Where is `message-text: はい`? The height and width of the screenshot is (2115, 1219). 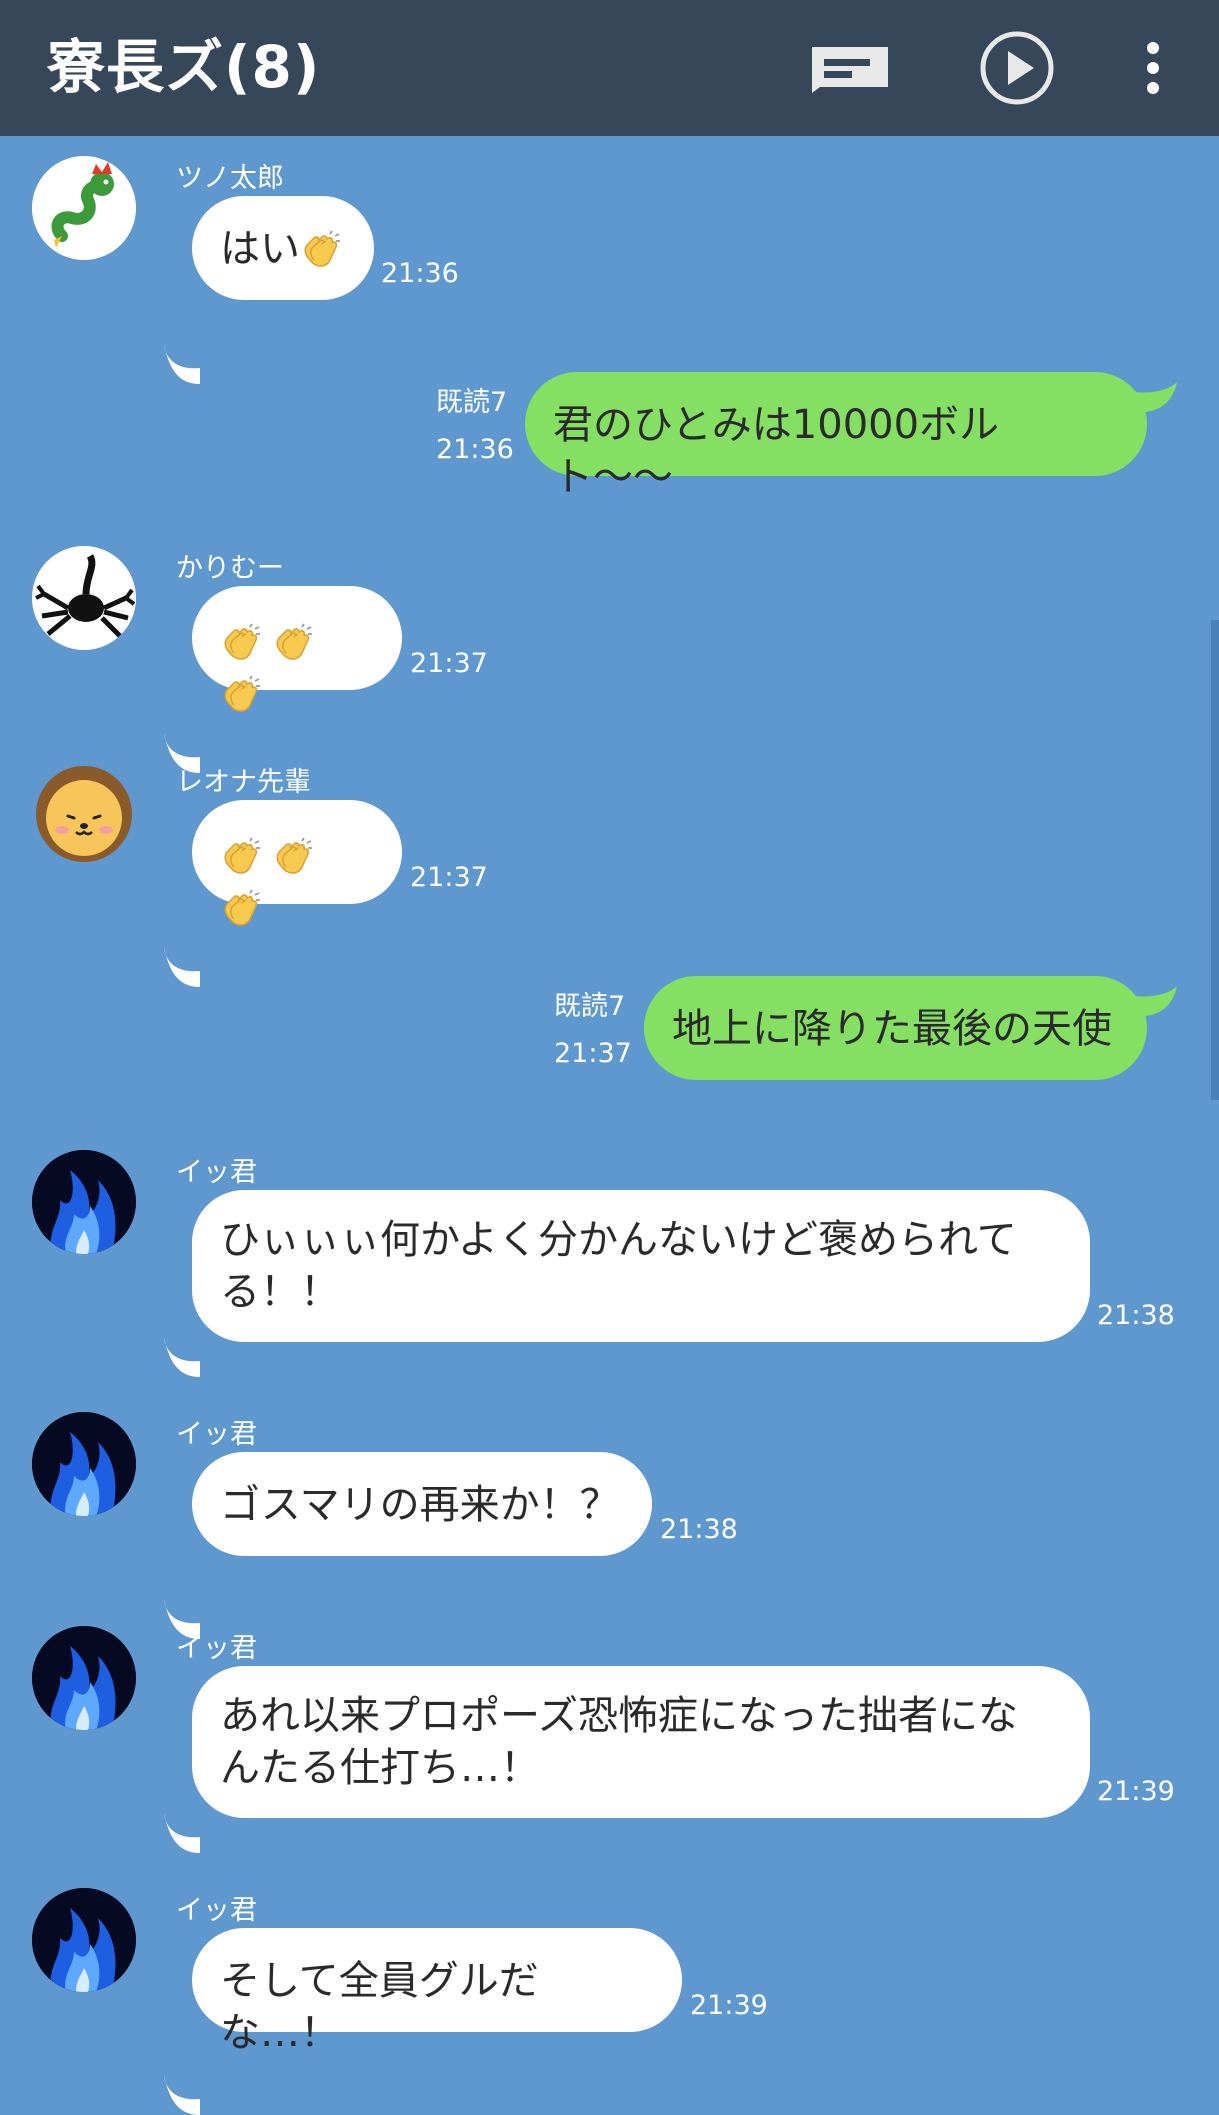
message-text: はい is located at coordinates (260, 249).